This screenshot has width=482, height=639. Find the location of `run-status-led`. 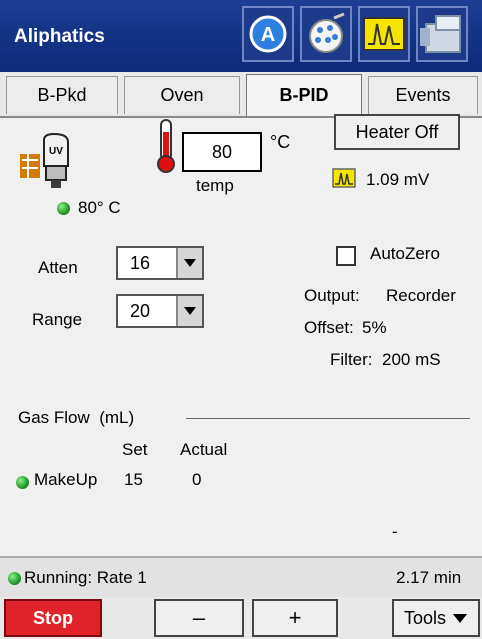

run-status-led is located at coordinates (14, 578).